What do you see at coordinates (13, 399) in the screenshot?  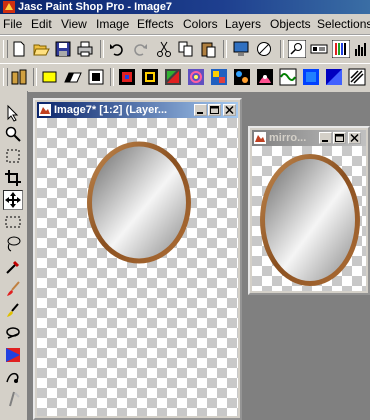 I see `eraser-tool` at bounding box center [13, 399].